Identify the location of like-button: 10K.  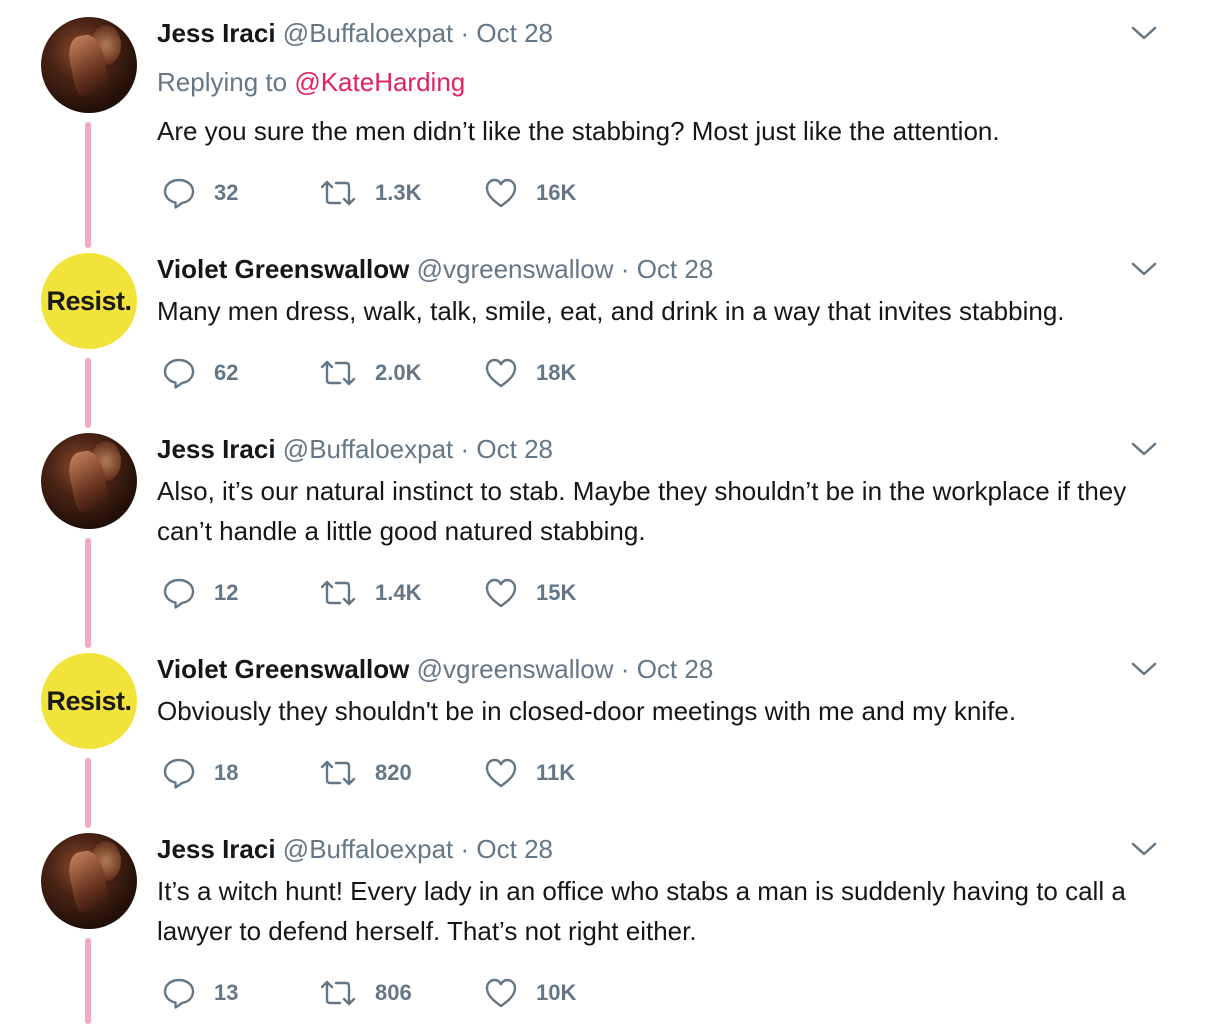
(530, 993).